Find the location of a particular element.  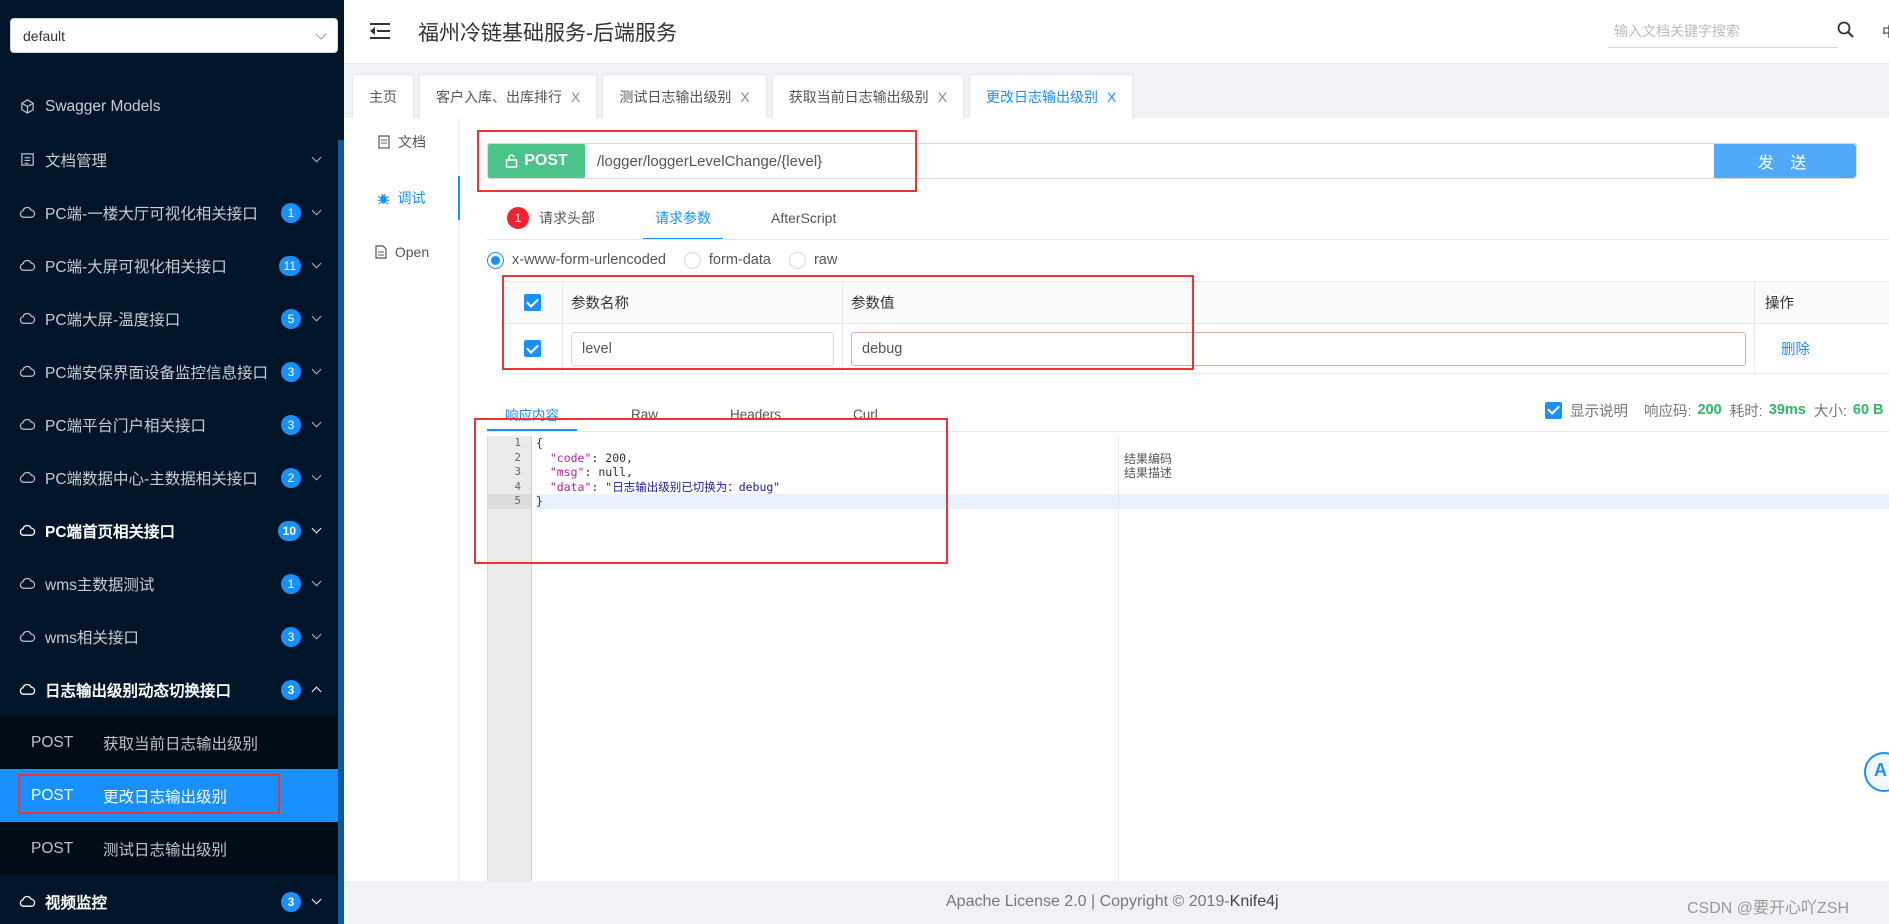

radio-form-data: form-data is located at coordinates (727, 260).